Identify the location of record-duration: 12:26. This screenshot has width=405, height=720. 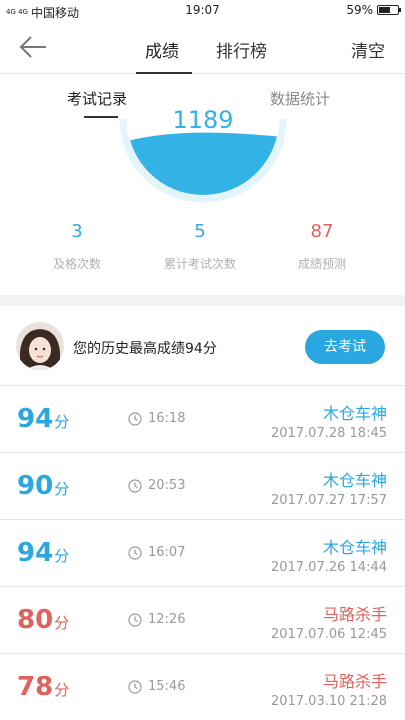
(156, 619).